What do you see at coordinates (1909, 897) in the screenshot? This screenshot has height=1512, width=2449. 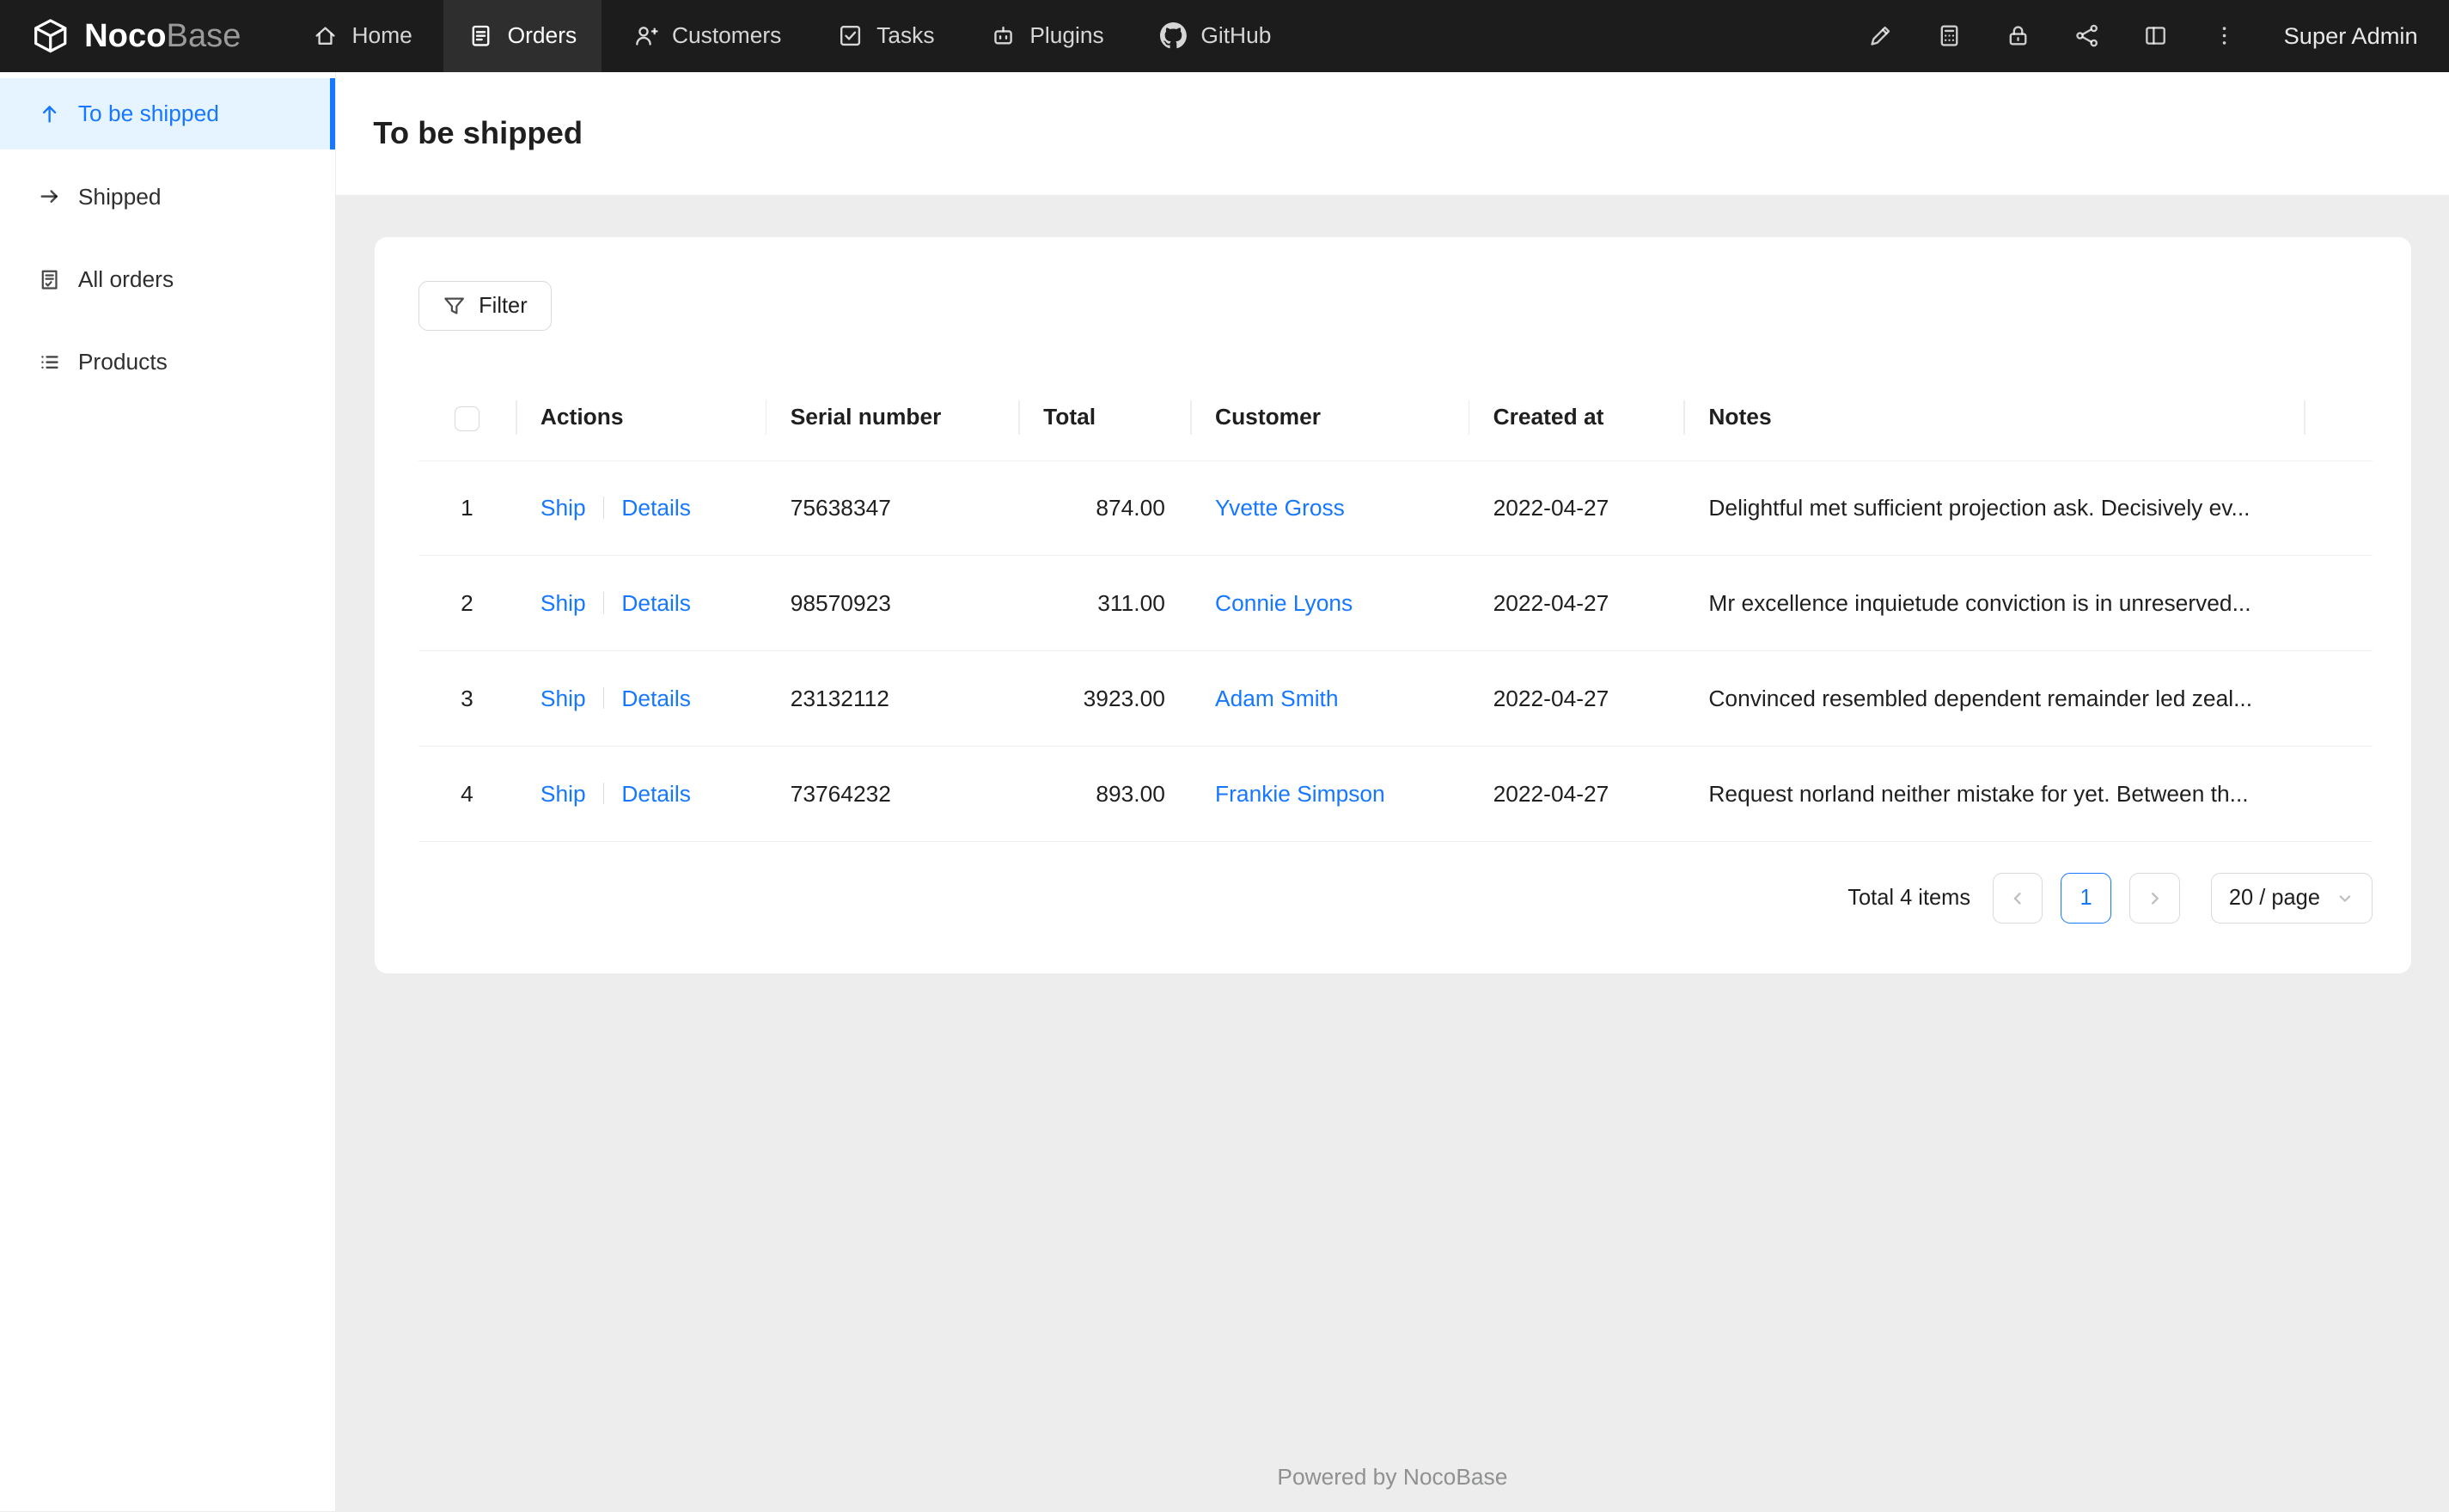 I see `pagination-total: Total 4 items` at bounding box center [1909, 897].